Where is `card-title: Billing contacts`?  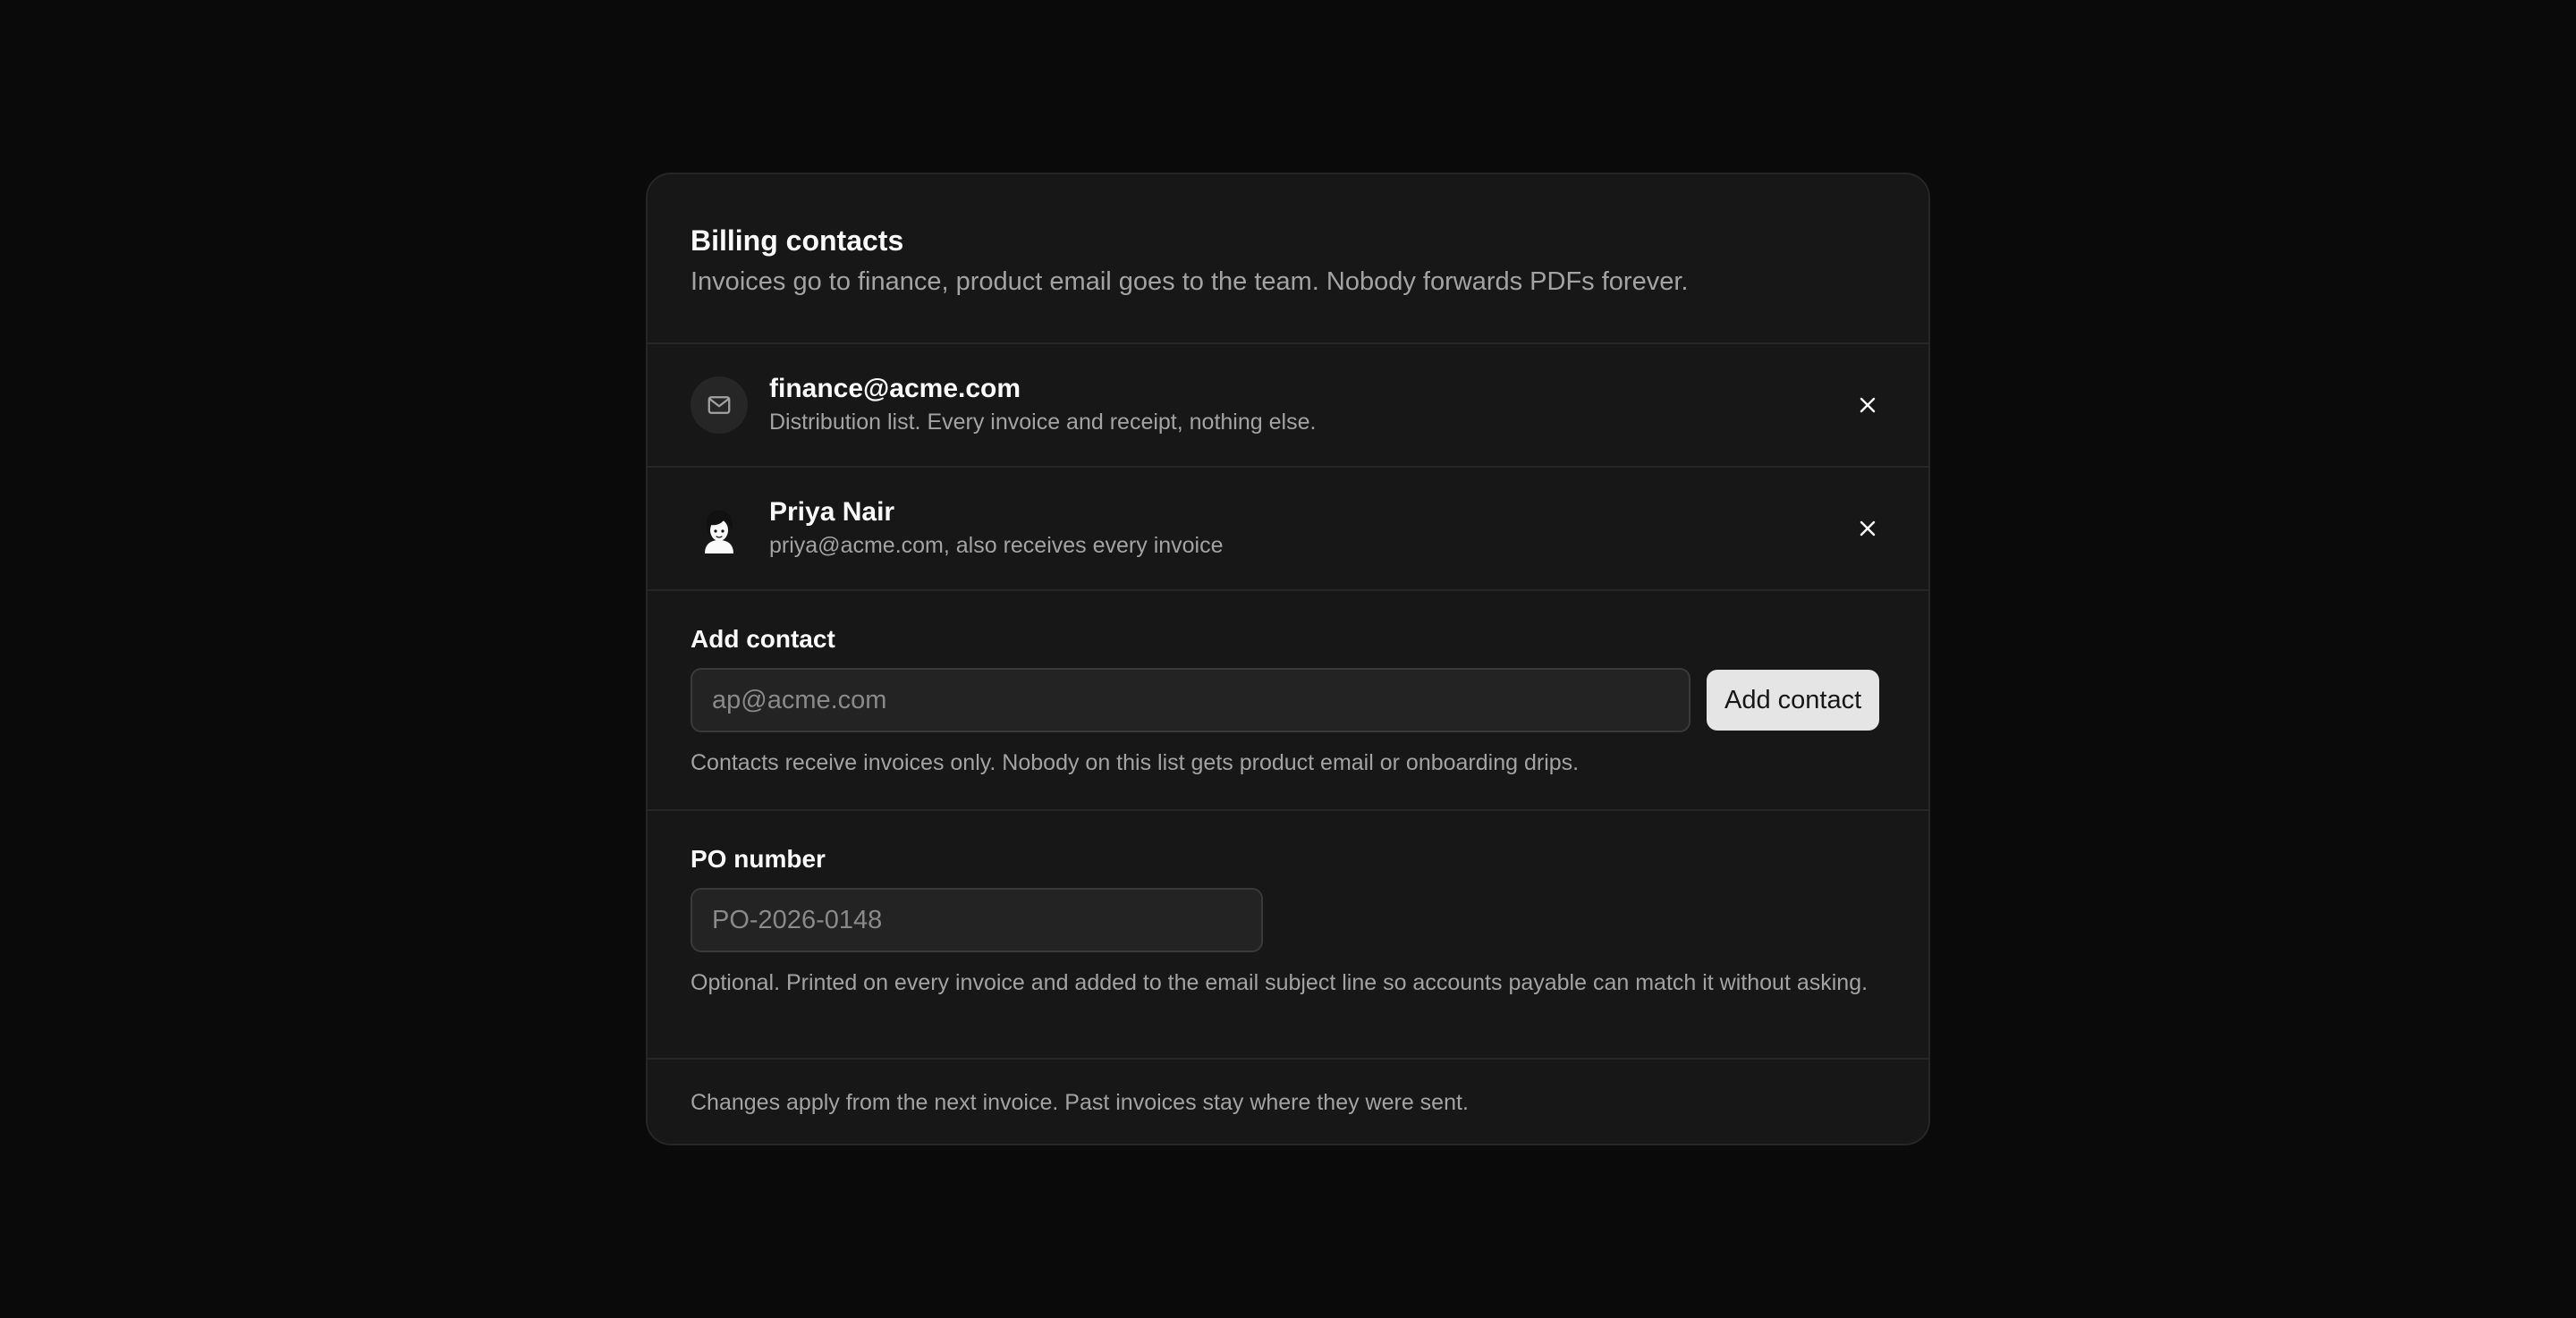
card-title: Billing contacts is located at coordinates (797, 241).